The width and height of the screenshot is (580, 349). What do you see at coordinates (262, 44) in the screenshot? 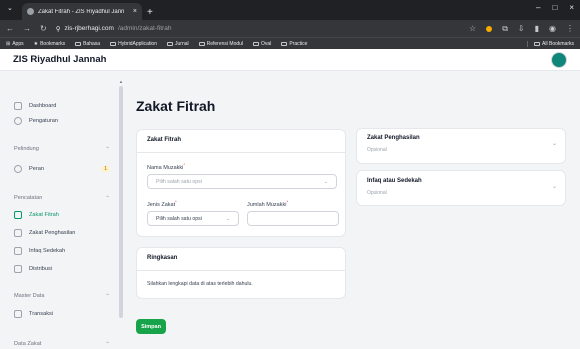
I see `bookmark-folder: Oval` at bounding box center [262, 44].